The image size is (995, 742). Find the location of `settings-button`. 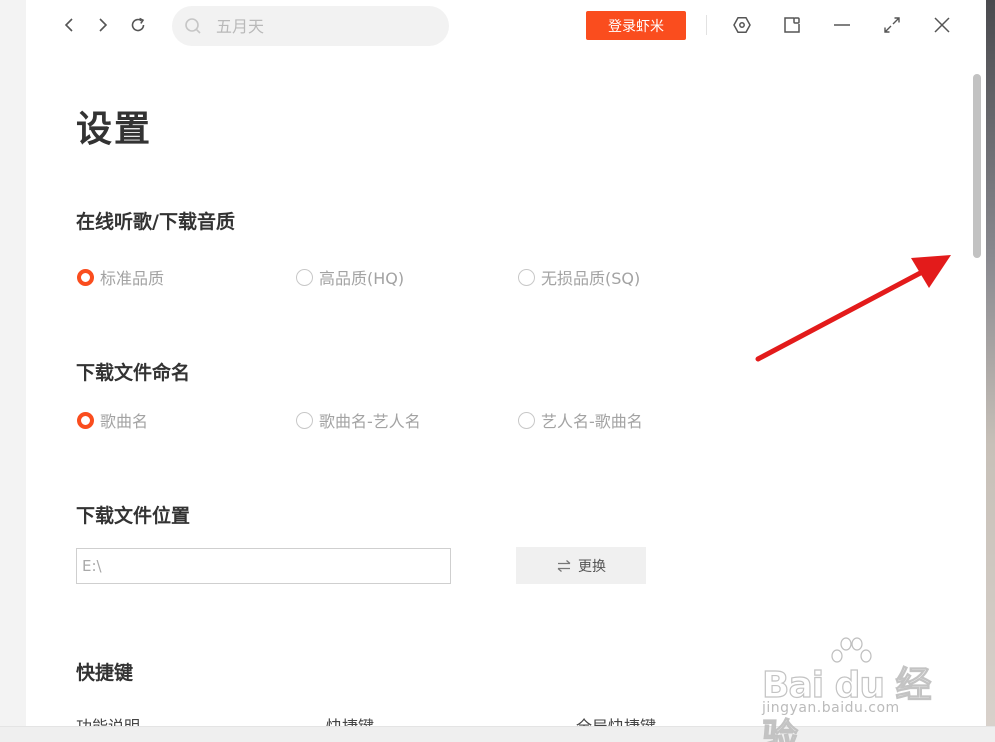

settings-button is located at coordinates (742, 25).